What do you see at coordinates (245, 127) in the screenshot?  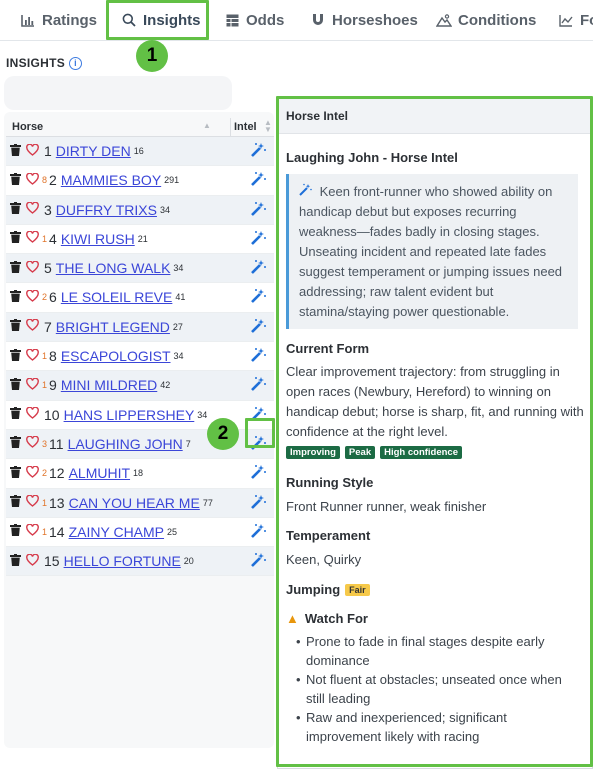 I see `column-header-intel: Intel` at bounding box center [245, 127].